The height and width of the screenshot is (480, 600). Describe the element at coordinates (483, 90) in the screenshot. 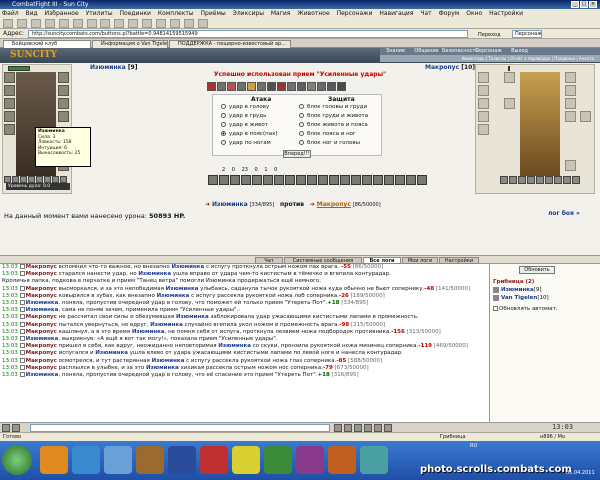

I see `r-amulet-slot` at that location.